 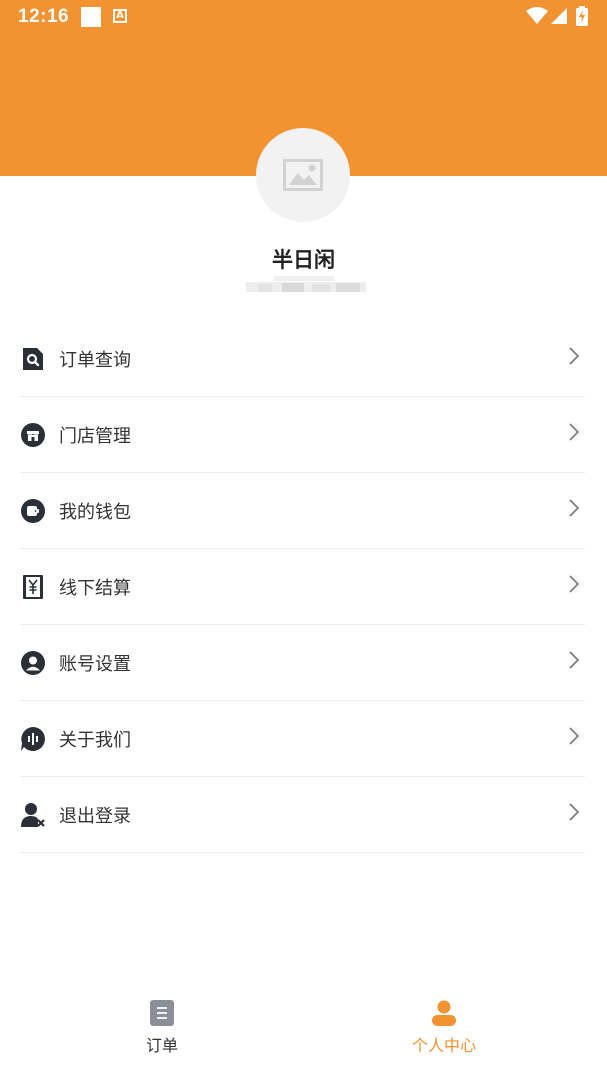 What do you see at coordinates (33, 814) in the screenshot?
I see `logout-user-icon` at bounding box center [33, 814].